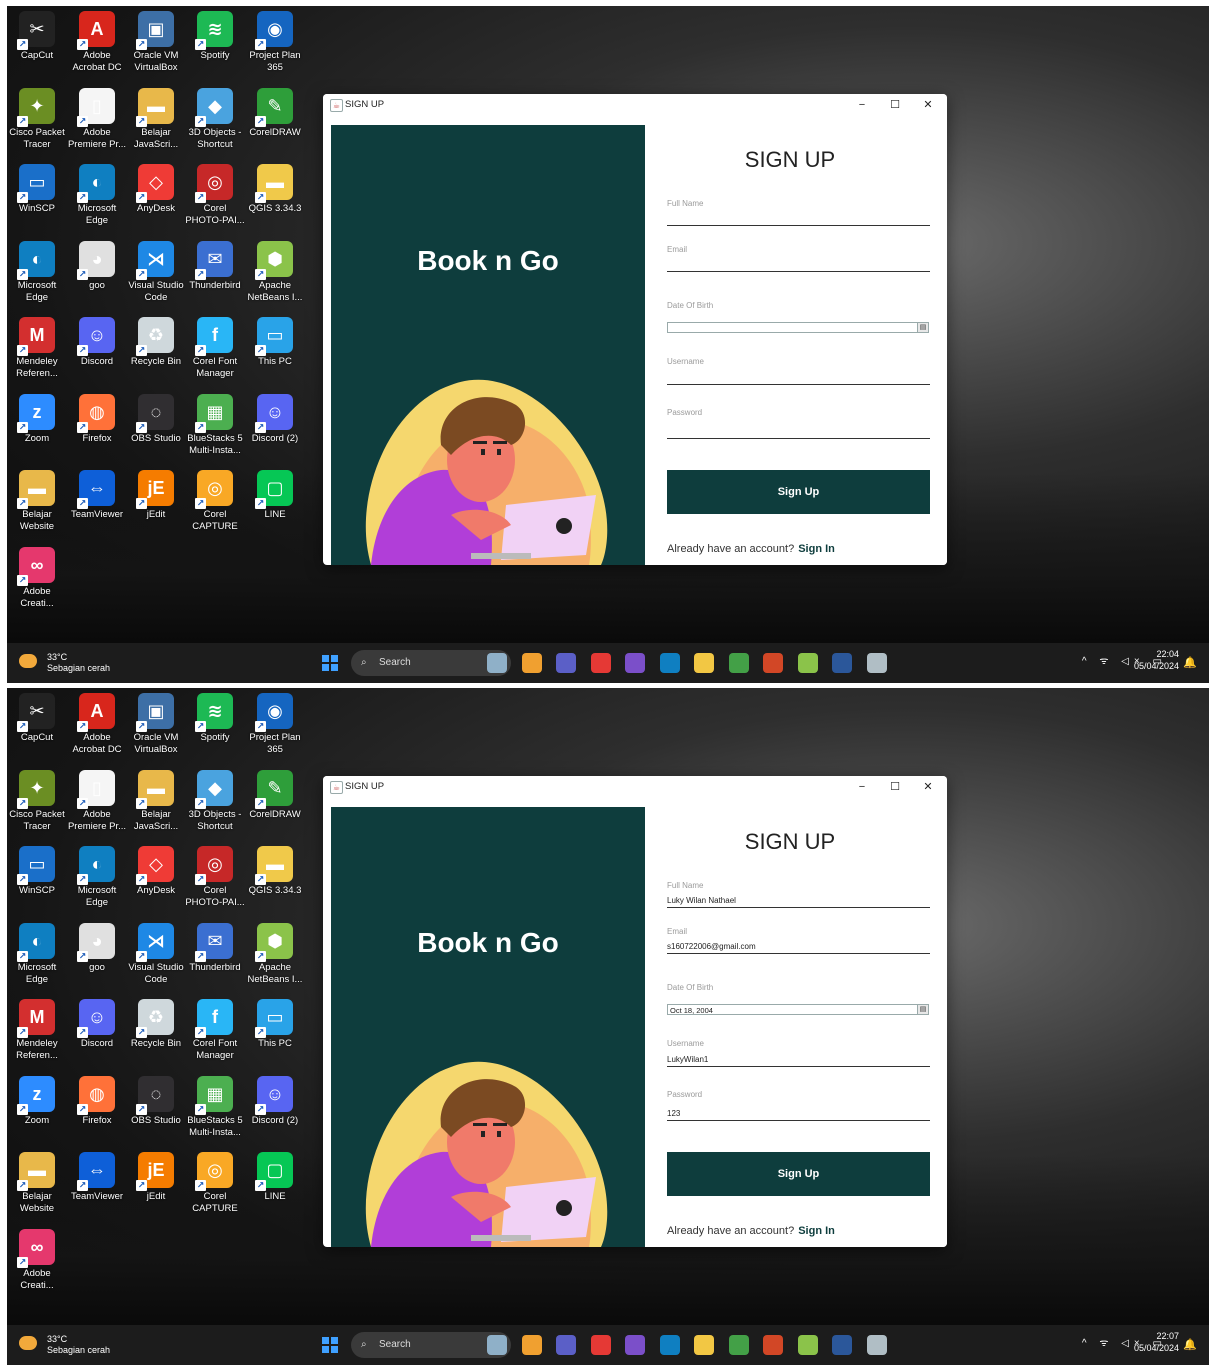 This screenshot has height=1365, width=1209. I want to click on username-field, so click(798, 378).